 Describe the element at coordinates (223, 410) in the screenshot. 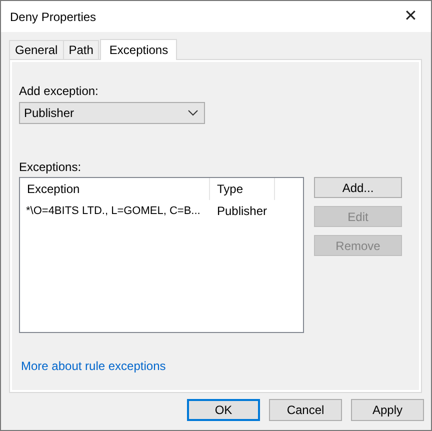

I see `dialog-button: OK` at that location.